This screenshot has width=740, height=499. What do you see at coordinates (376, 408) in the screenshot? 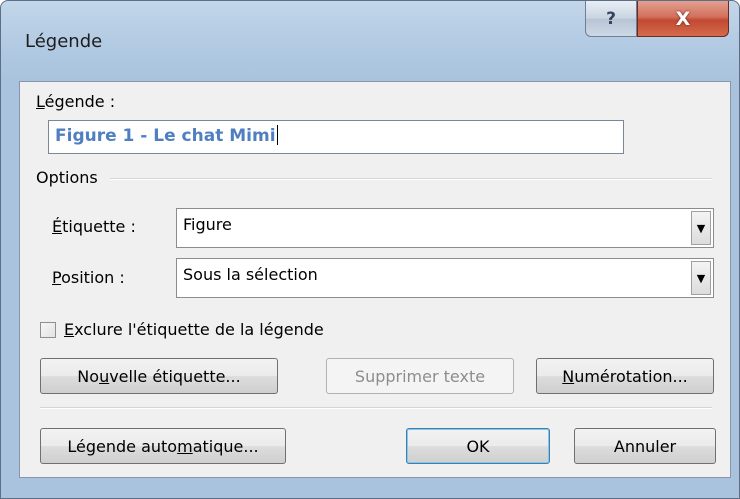
I see `buttons-divider` at bounding box center [376, 408].